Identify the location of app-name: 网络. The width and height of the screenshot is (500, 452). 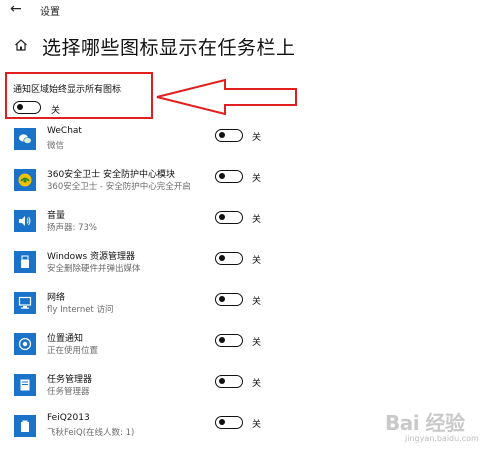
(56, 298).